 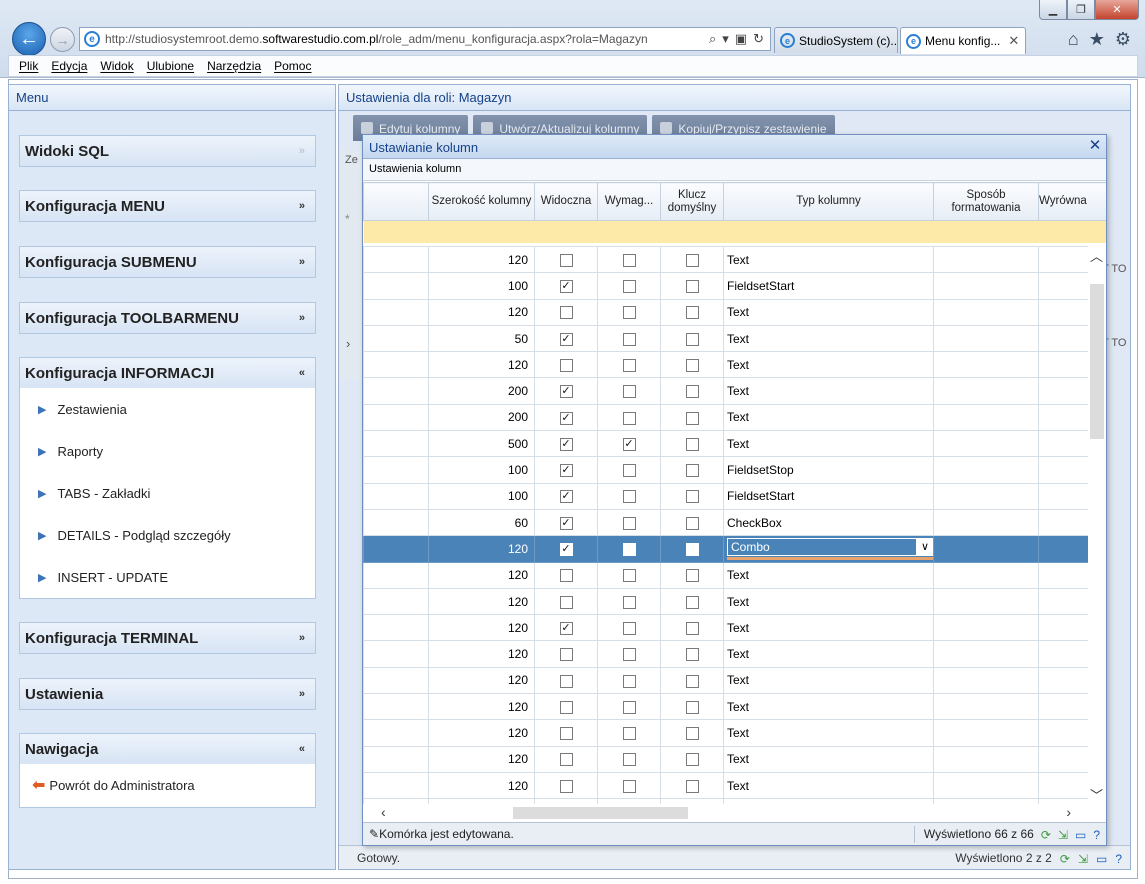 I want to click on accordion-header: Konfiguracja TERMINAL », so click(x=167, y=638).